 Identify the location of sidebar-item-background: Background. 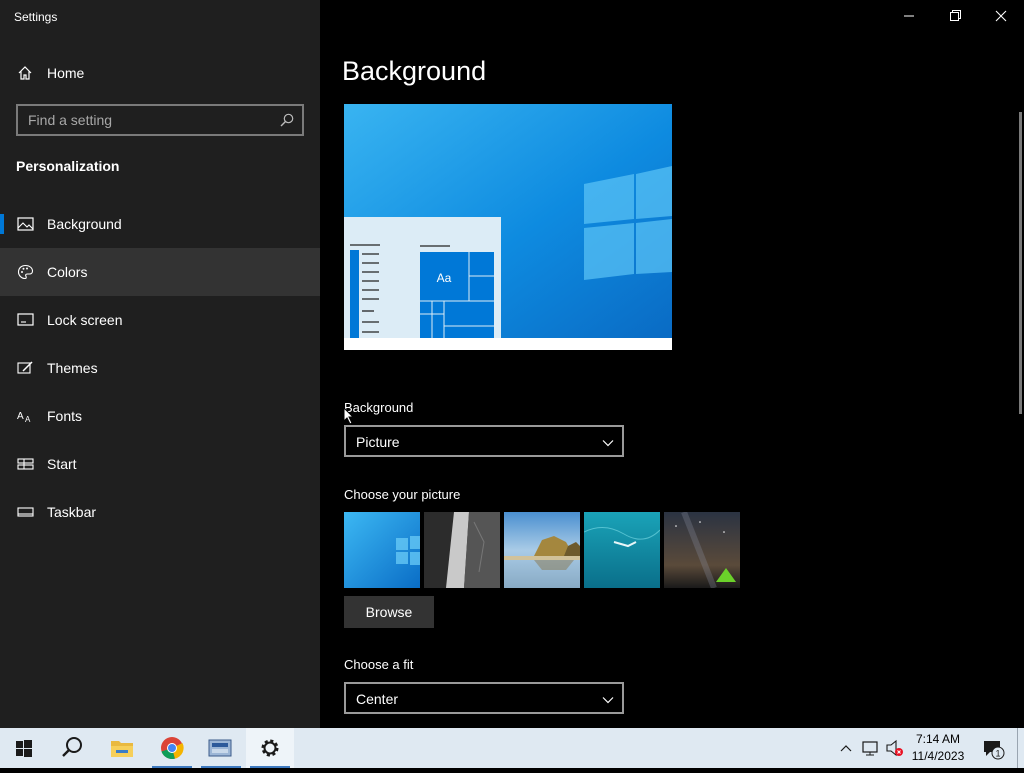
(160, 224).